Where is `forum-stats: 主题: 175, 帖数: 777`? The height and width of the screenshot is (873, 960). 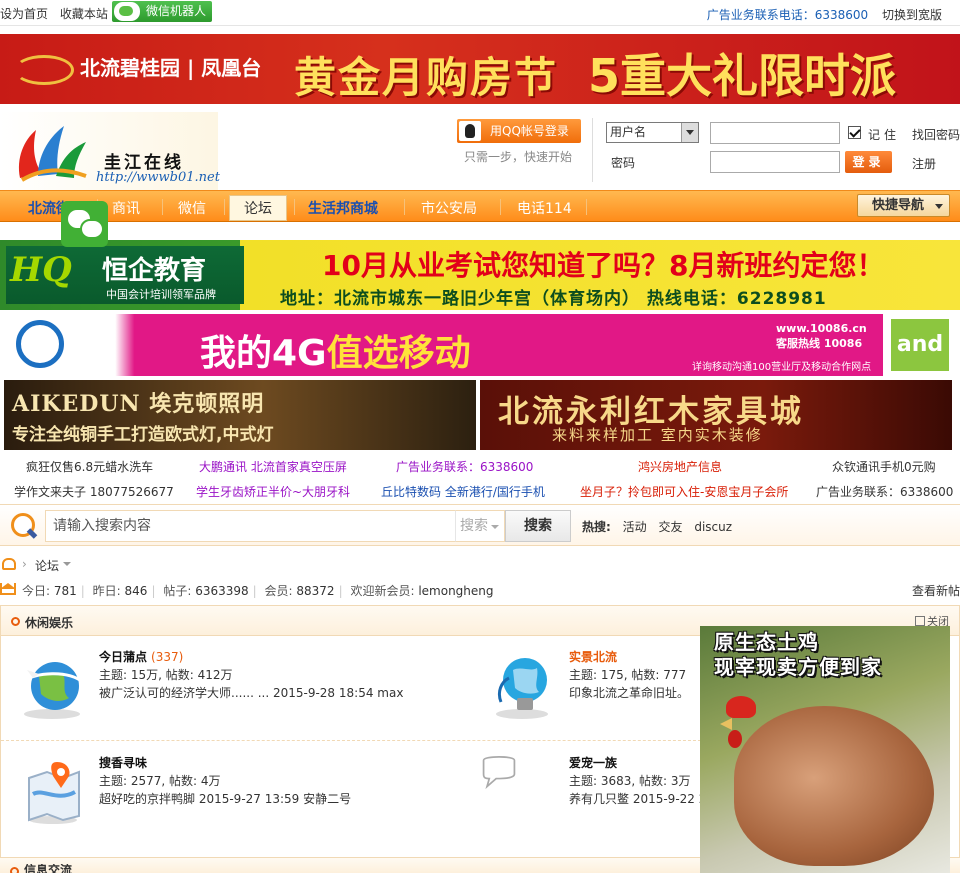
forum-stats: 主题: 175, 帖数: 777 is located at coordinates (628, 675).